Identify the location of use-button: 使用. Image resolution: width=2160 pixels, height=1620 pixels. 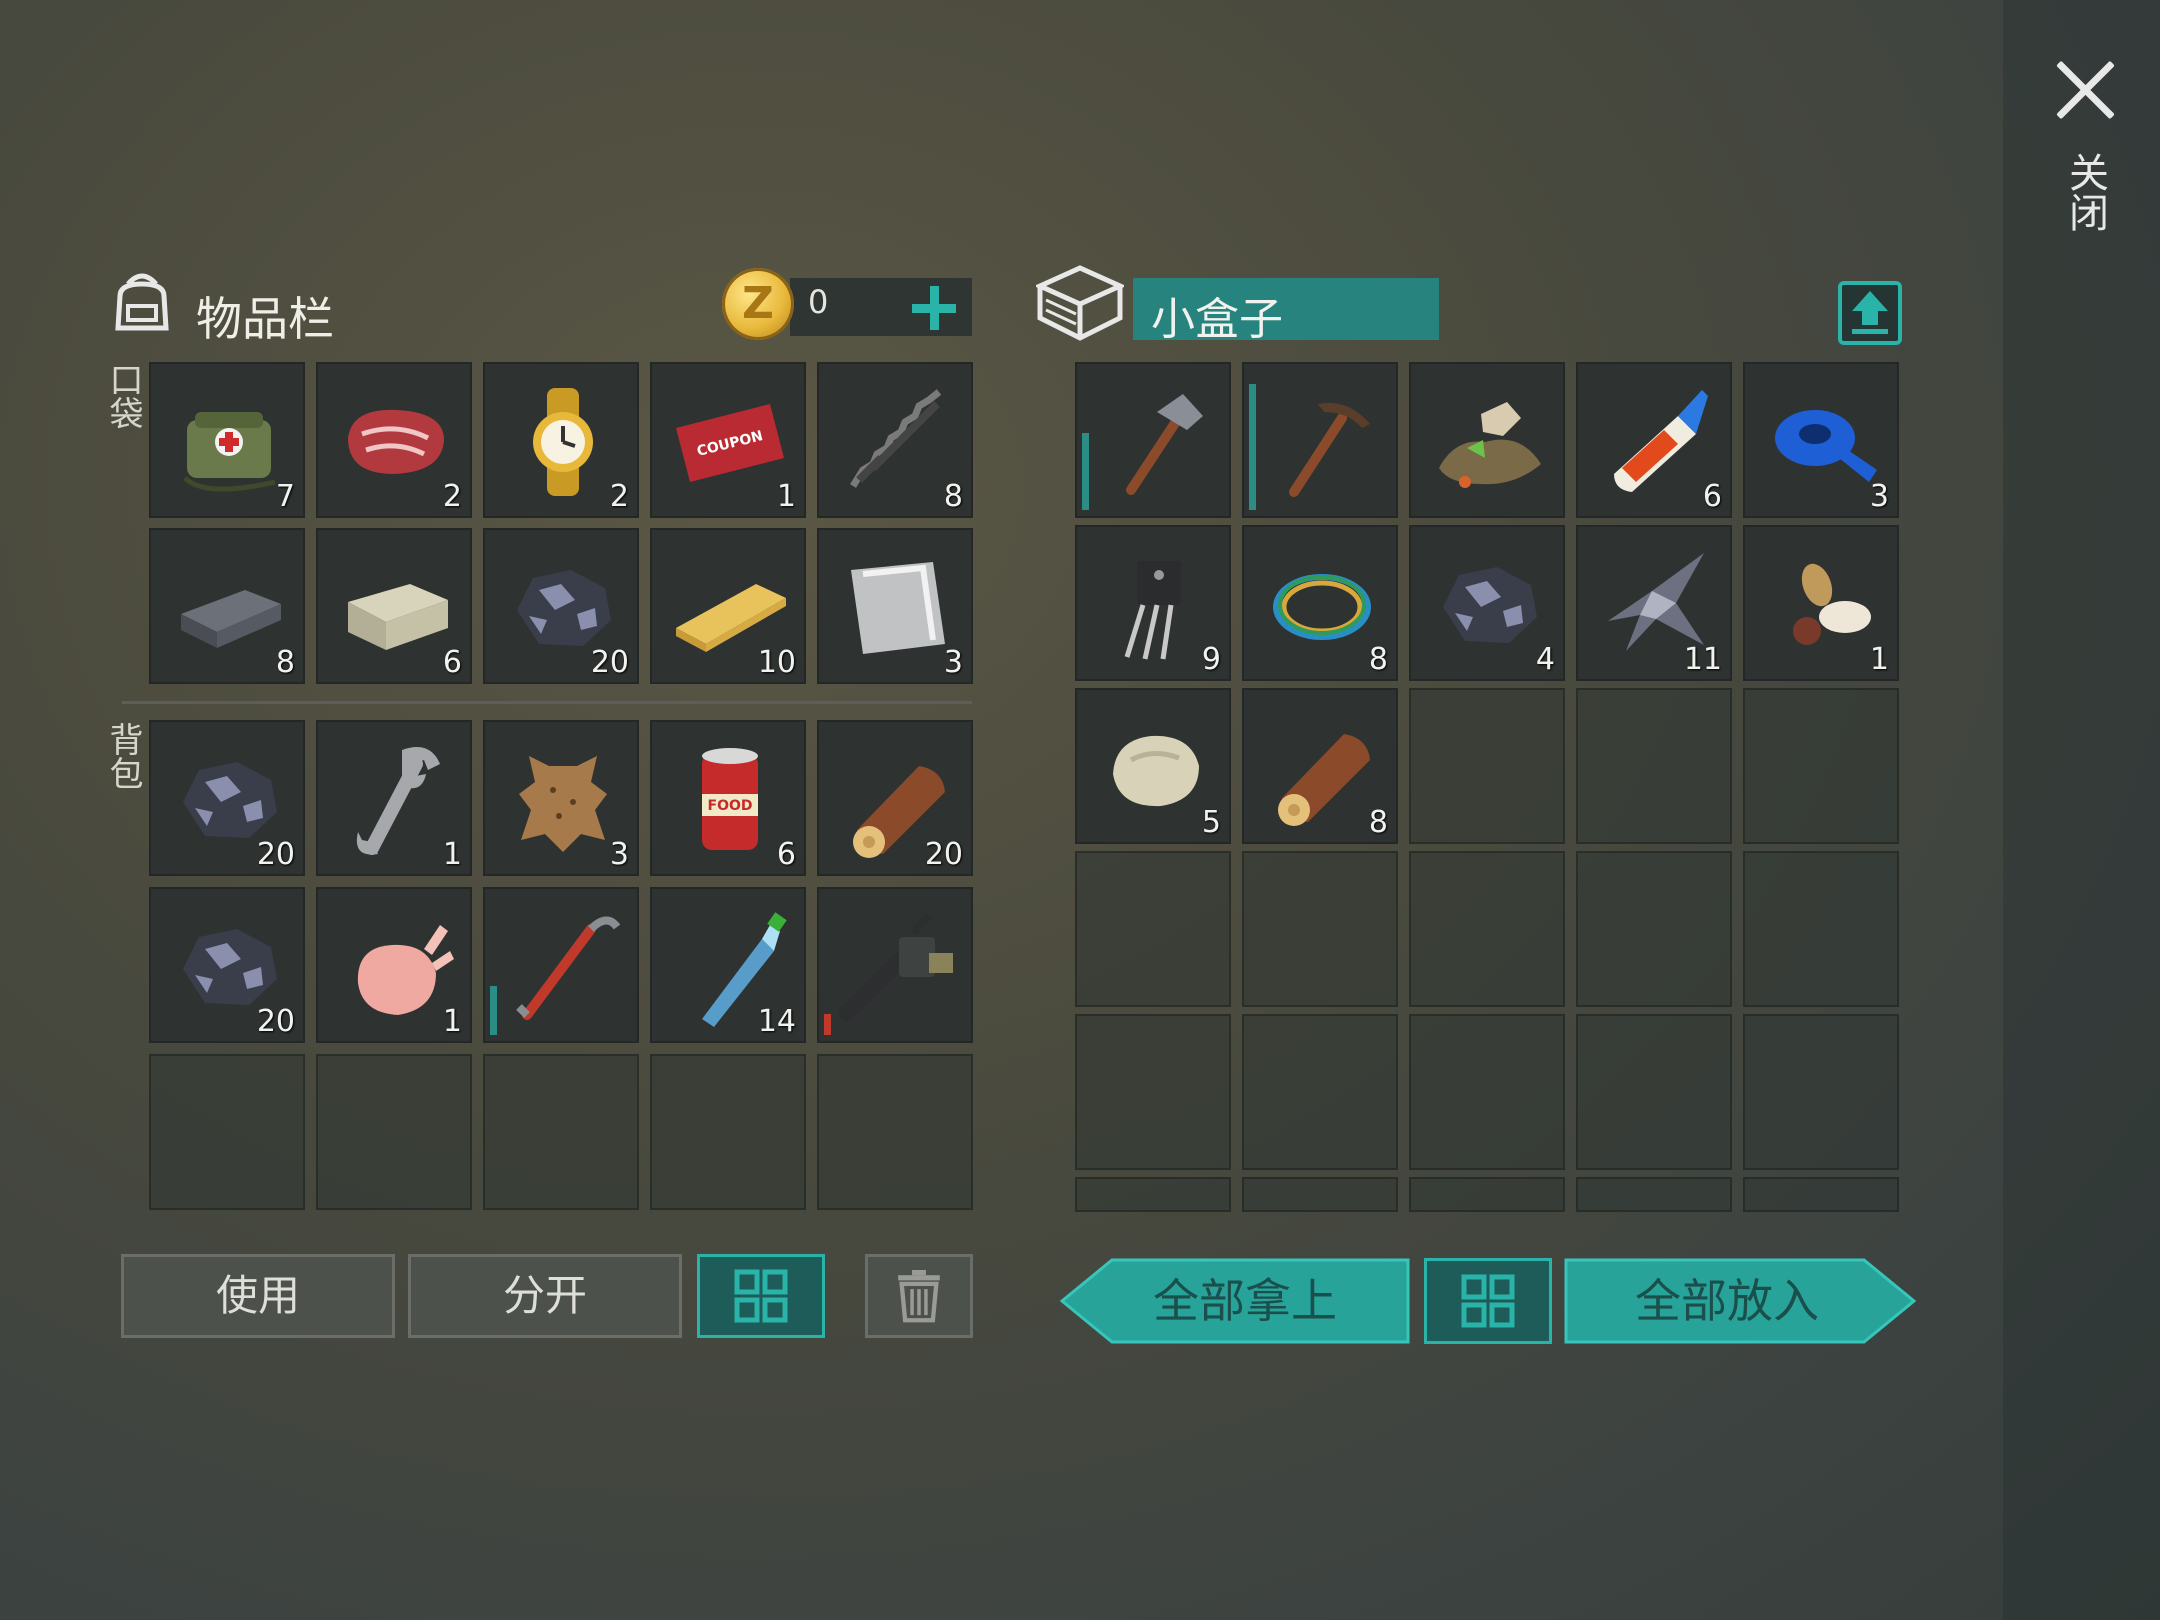
(258, 1296).